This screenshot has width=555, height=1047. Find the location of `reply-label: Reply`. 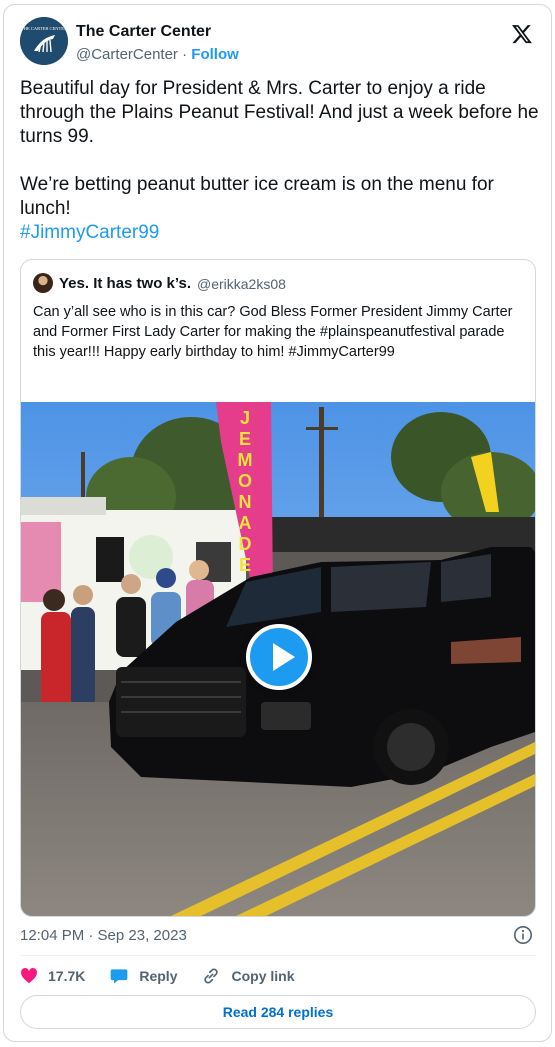

reply-label: Reply is located at coordinates (158, 976).